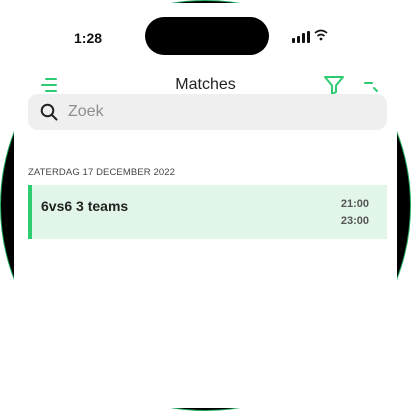 The width and height of the screenshot is (411, 411). Describe the element at coordinates (321, 35) in the screenshot. I see `wifi-icon` at that location.